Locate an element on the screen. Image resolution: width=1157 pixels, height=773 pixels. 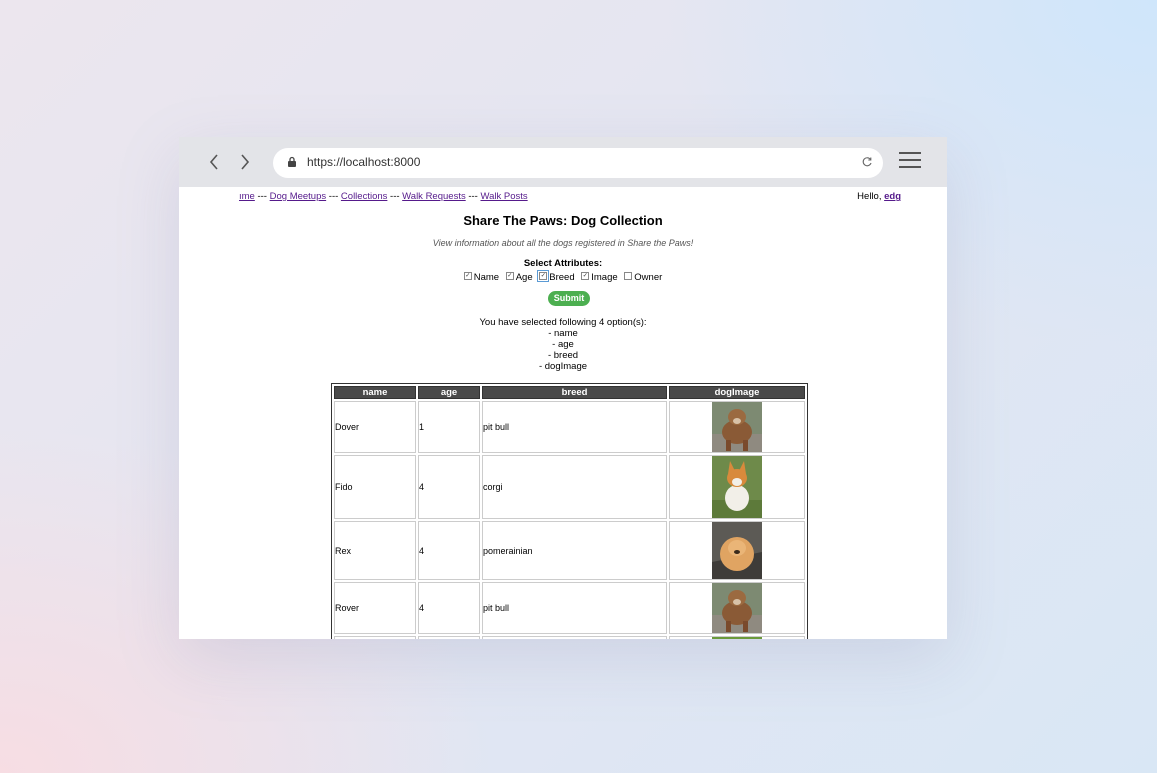
table-row is located at coordinates (569, 637).